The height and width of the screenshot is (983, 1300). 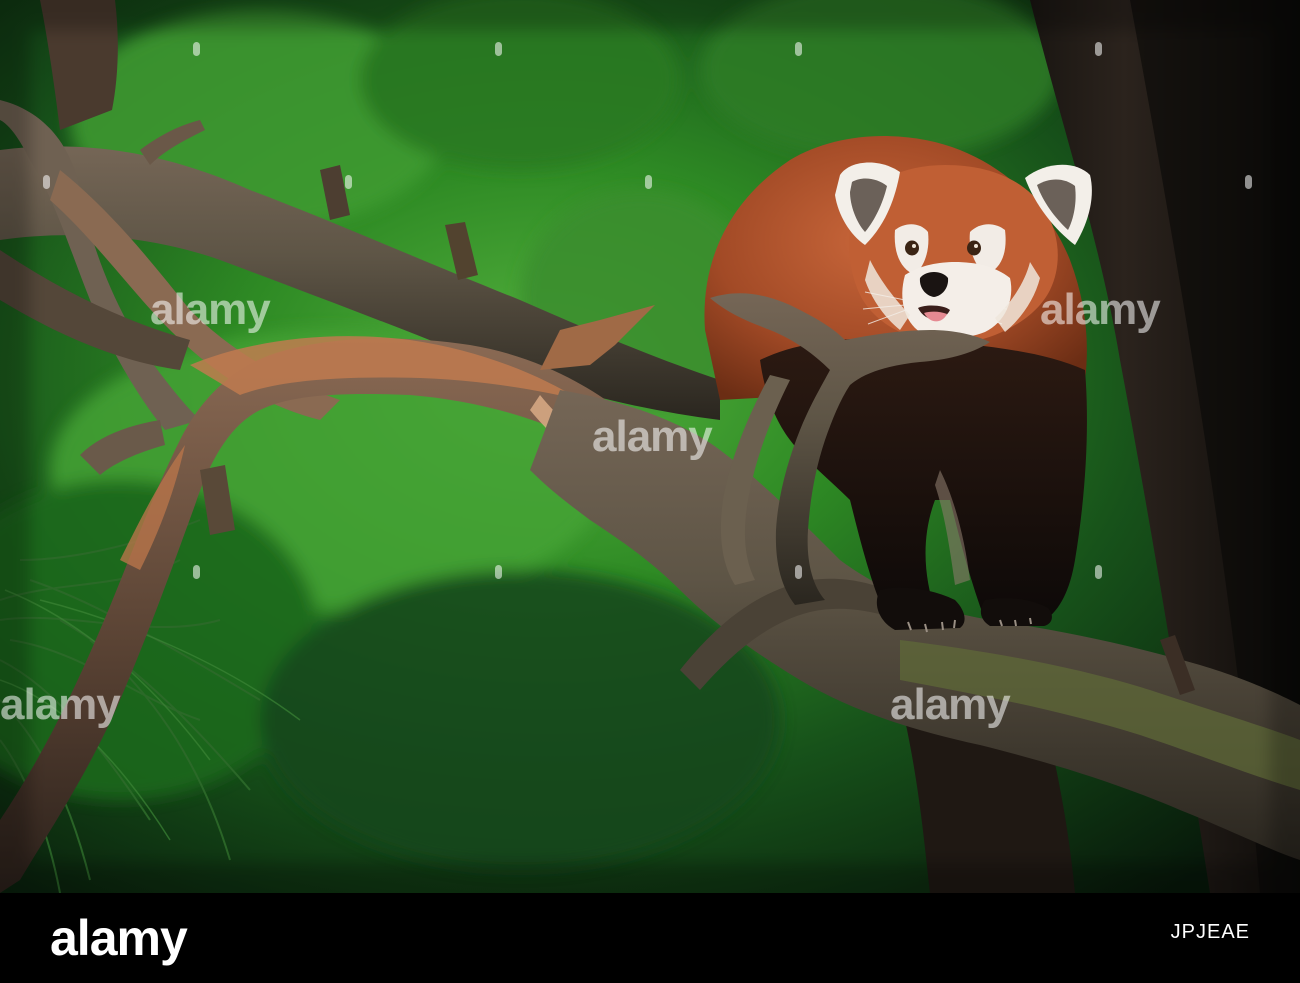 I want to click on brand-logo: alamy, so click(x=119, y=938).